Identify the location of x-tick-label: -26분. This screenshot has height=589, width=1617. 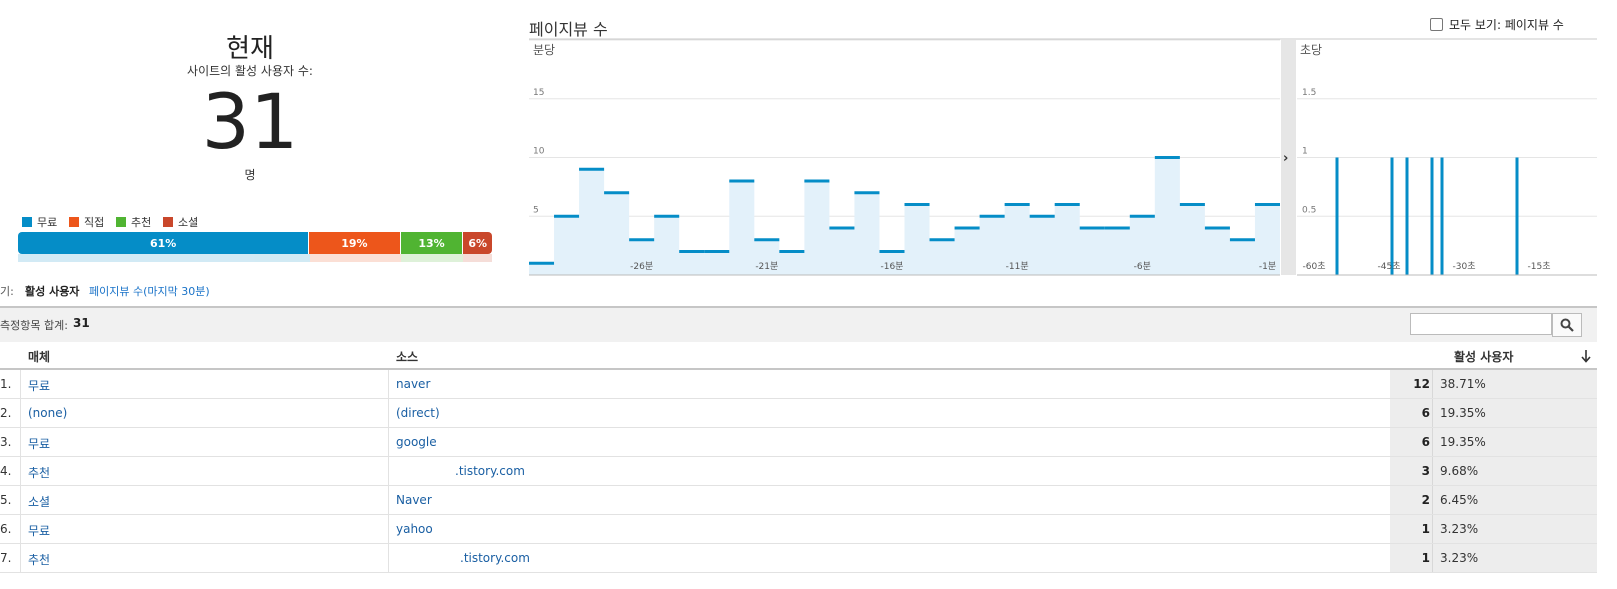
(641, 266).